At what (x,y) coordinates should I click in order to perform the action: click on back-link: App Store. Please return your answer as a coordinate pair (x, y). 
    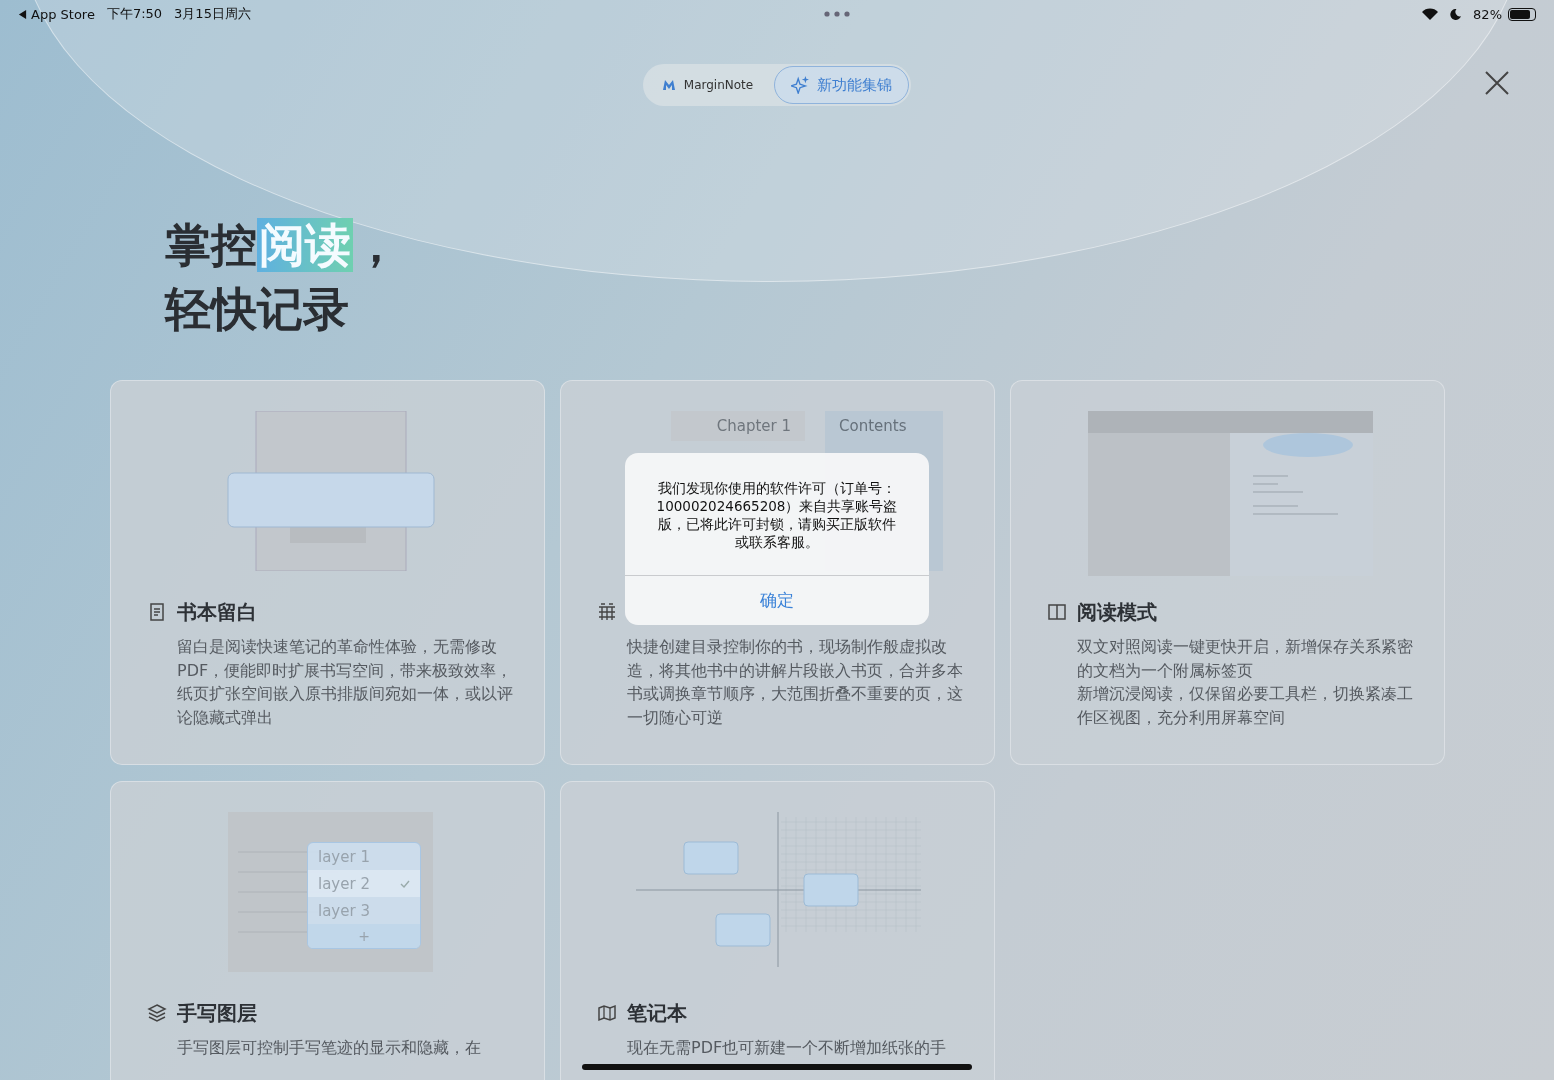
    Looking at the image, I should click on (63, 14).